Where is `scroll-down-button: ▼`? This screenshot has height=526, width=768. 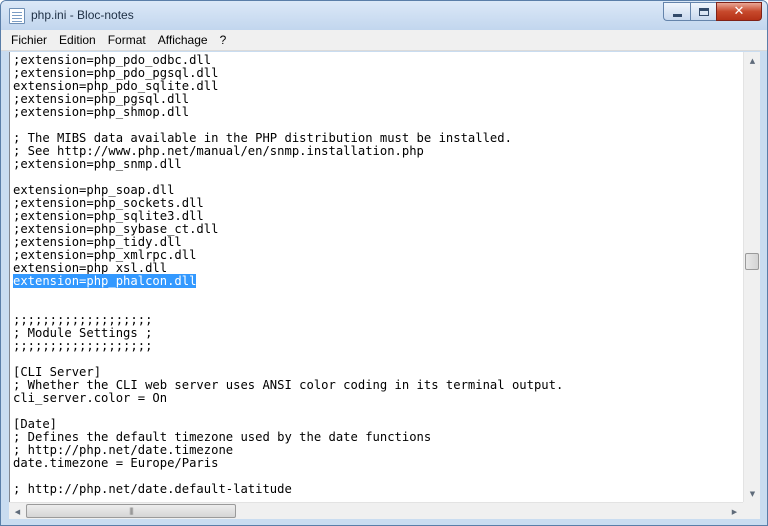
scroll-down-button: ▼ is located at coordinates (752, 493).